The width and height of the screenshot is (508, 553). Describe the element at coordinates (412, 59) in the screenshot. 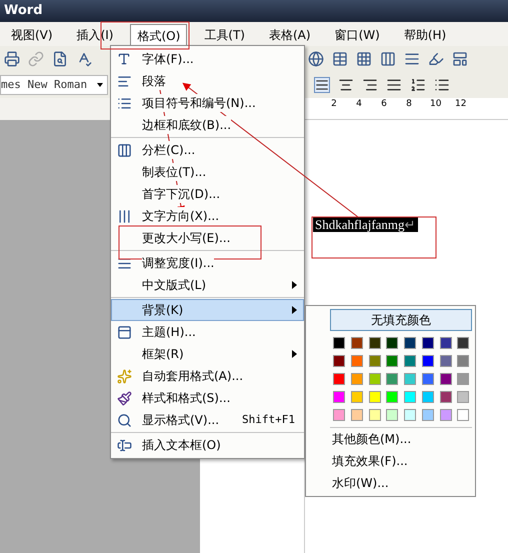

I see `lines-icon` at that location.